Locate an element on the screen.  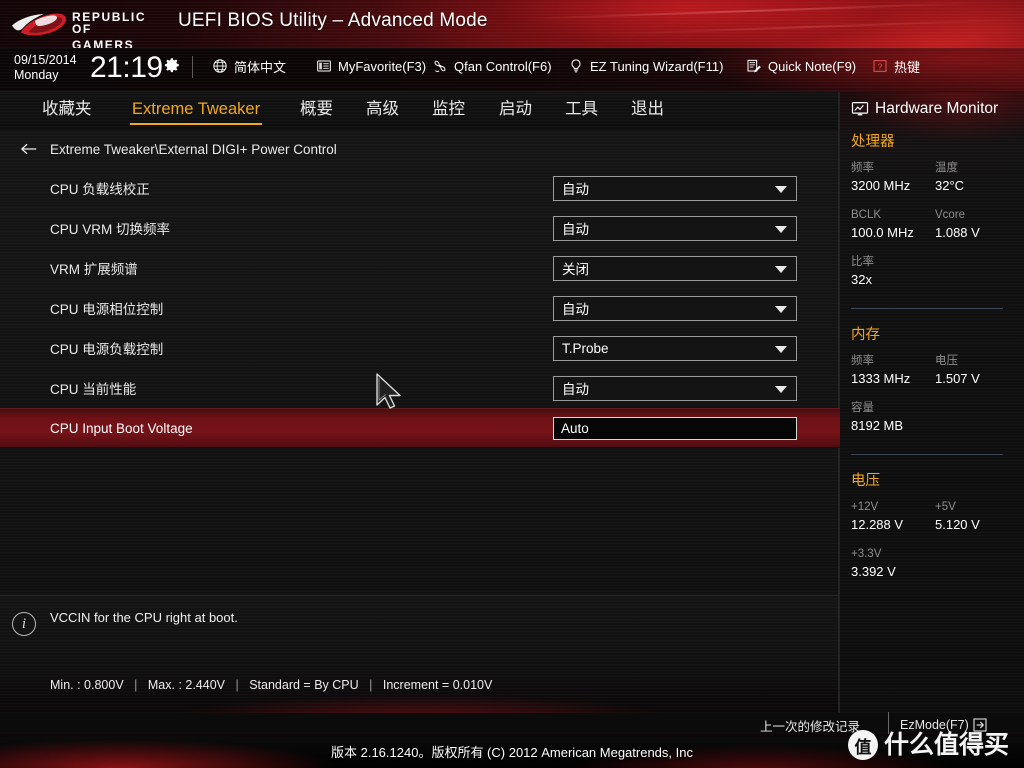
setting-row-cpu-vrm-switching-frequency: CPU VRM 切换频率 自动 is located at coordinates (420, 228).